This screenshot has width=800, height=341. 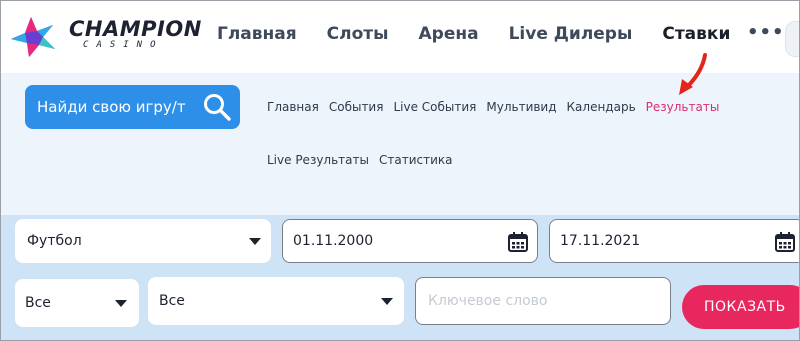 I want to click on date-from-value: 01.11.2000, so click(x=333, y=241).